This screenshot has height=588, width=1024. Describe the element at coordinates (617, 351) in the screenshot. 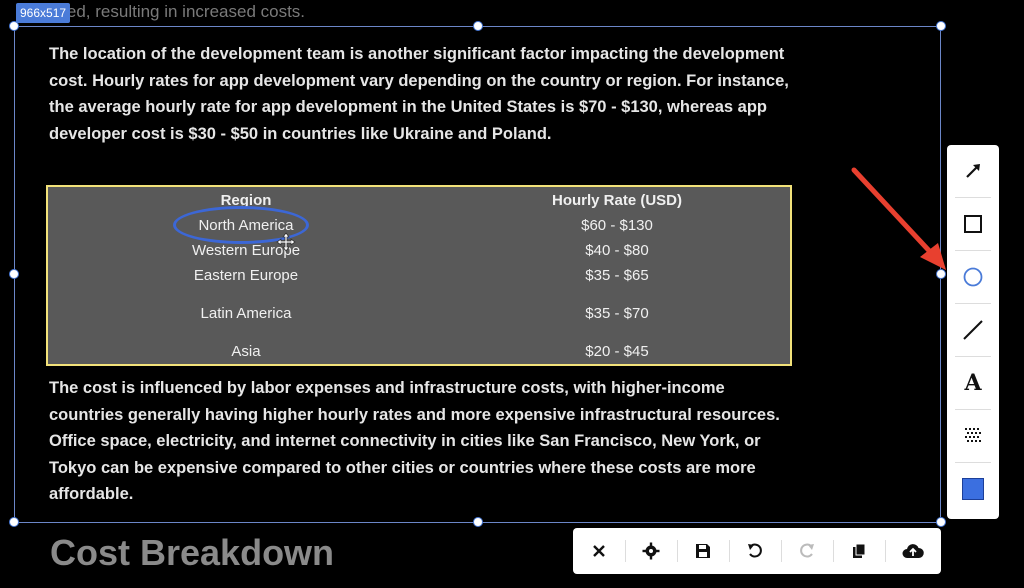

I see `table-cell-rate: $20 - $45` at that location.